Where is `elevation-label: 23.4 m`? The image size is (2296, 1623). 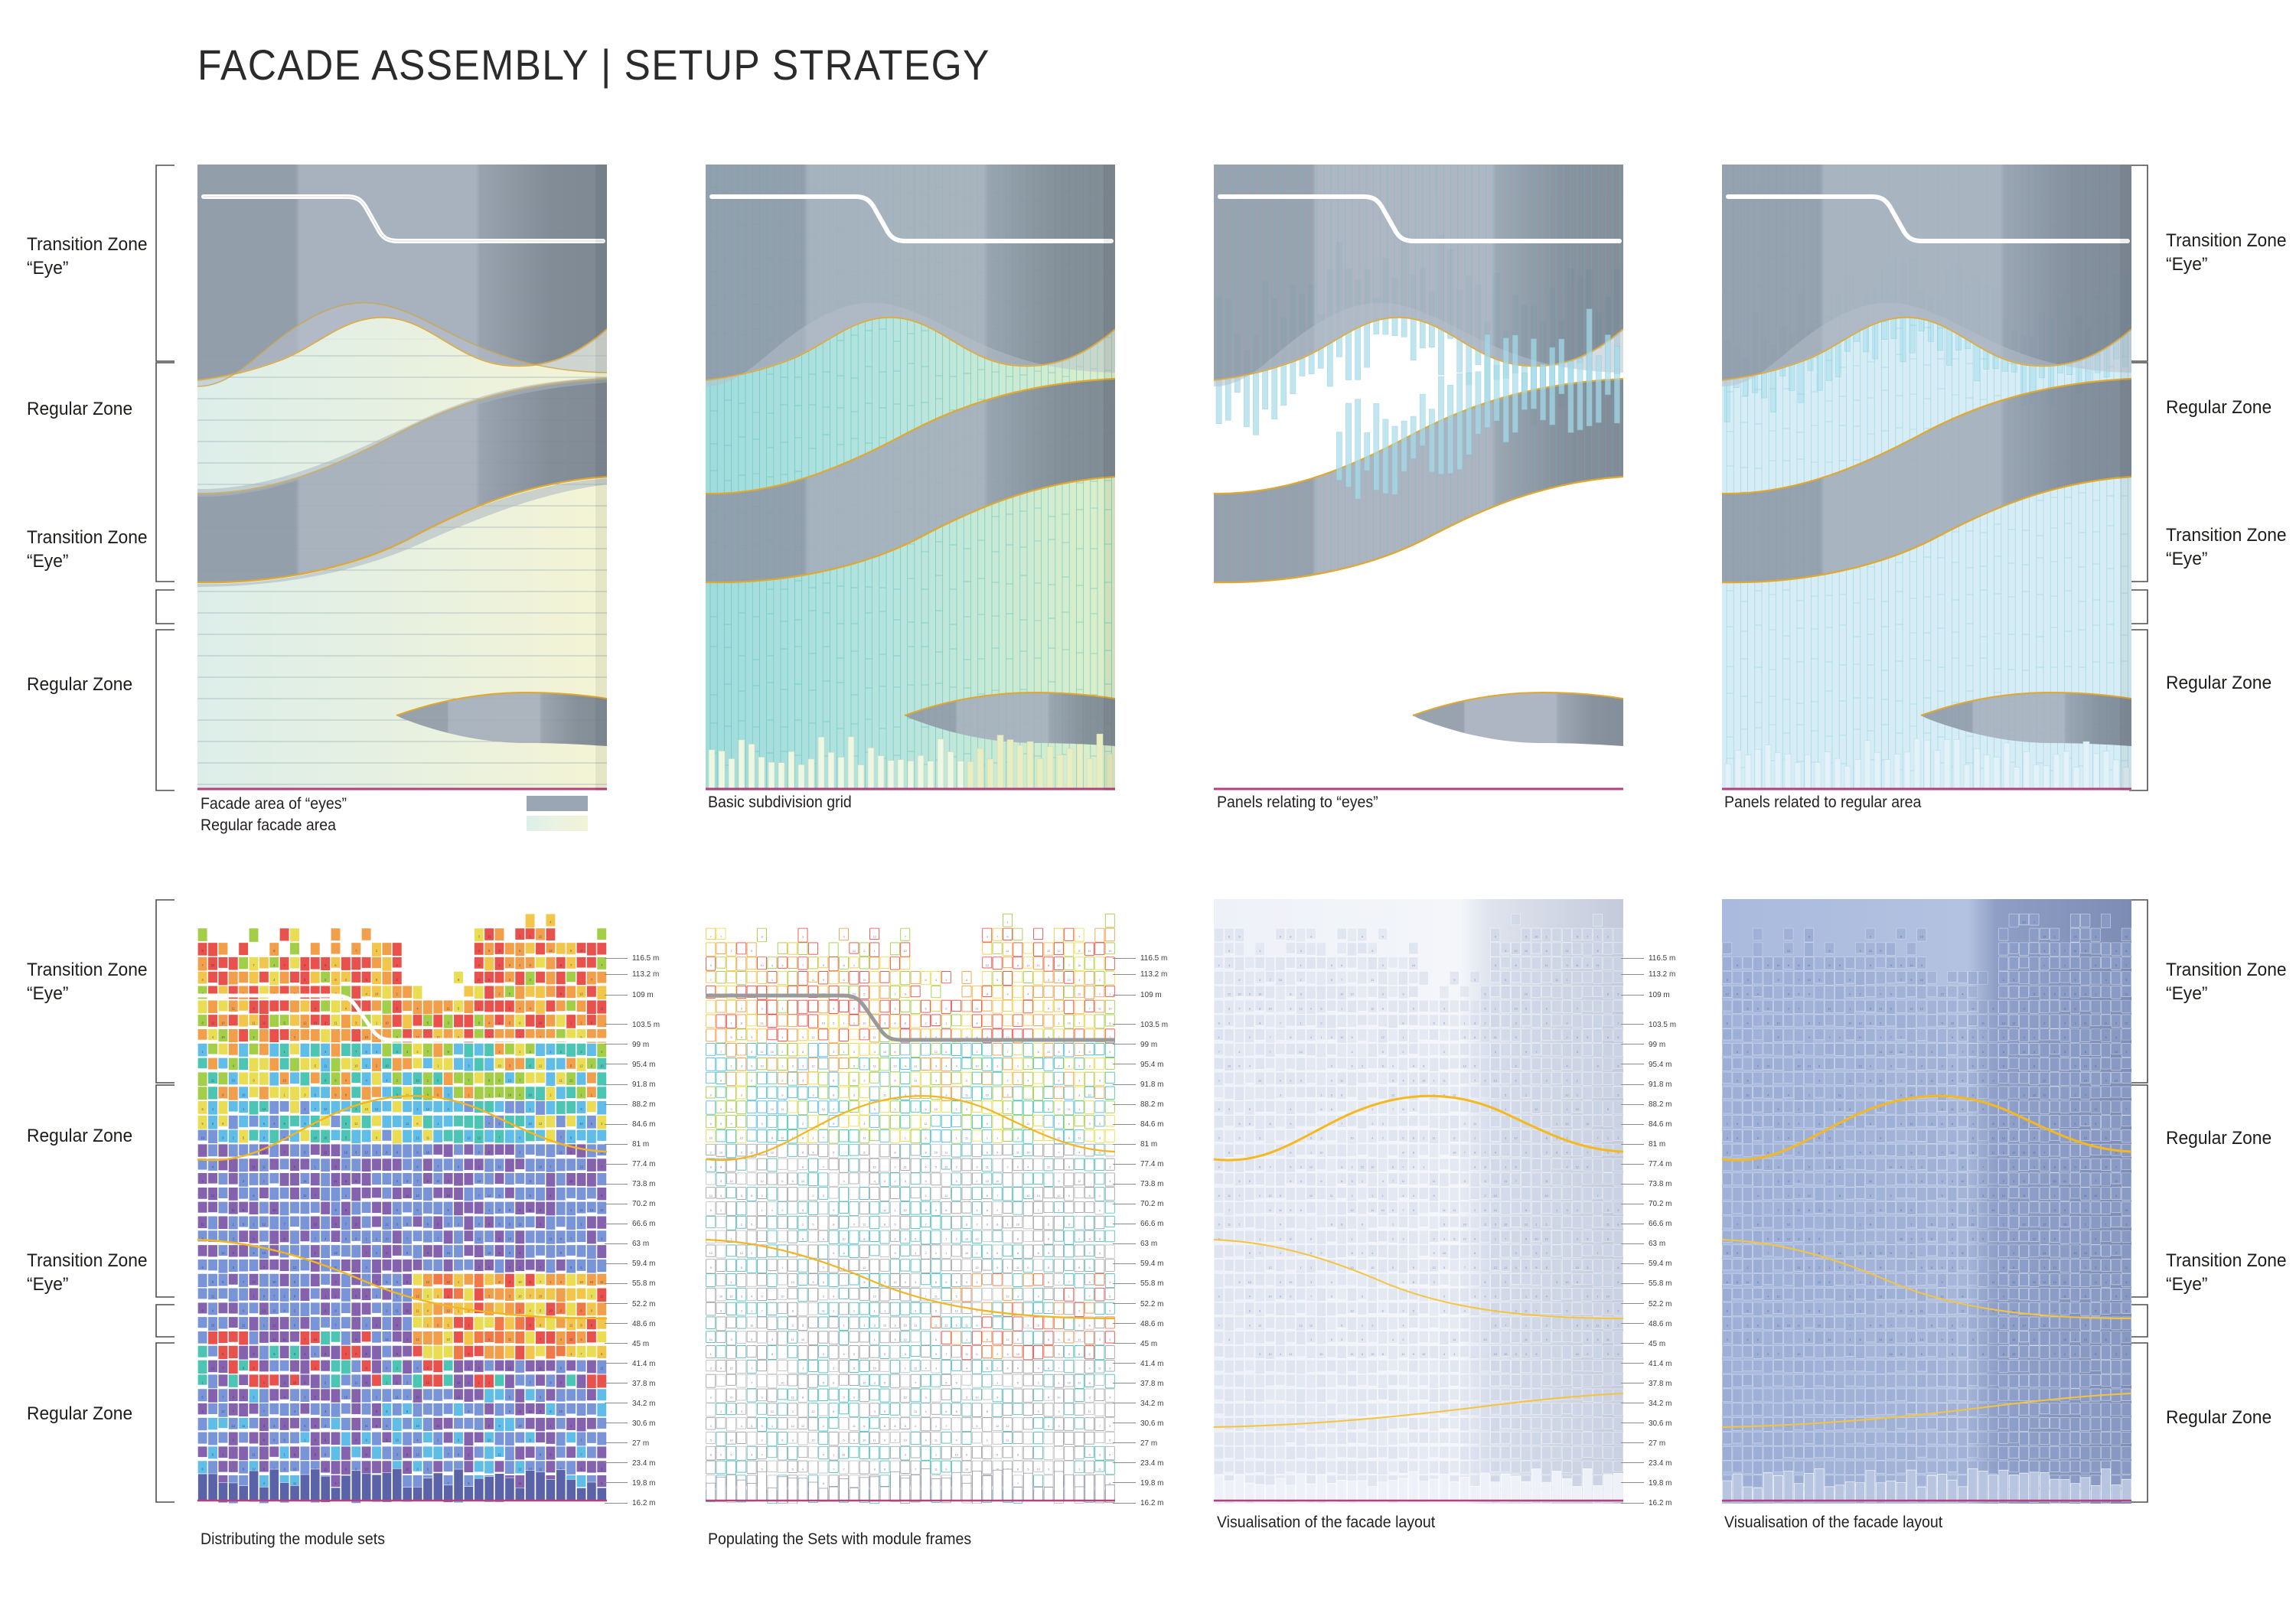 elevation-label: 23.4 m is located at coordinates (644, 1463).